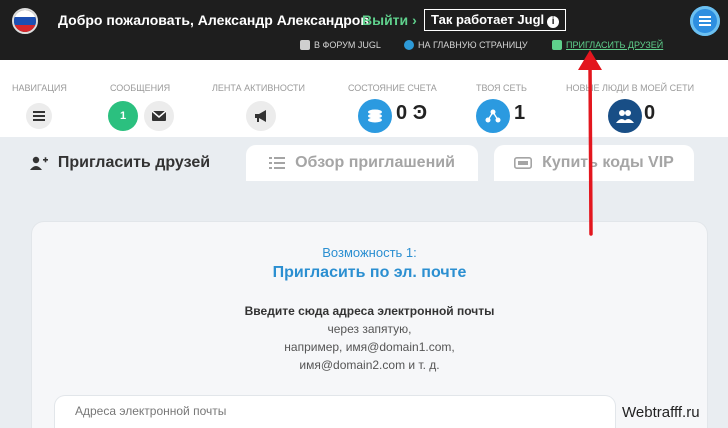 This screenshot has height=428, width=728. I want to click on logout-label: Выйти, so click(385, 20).